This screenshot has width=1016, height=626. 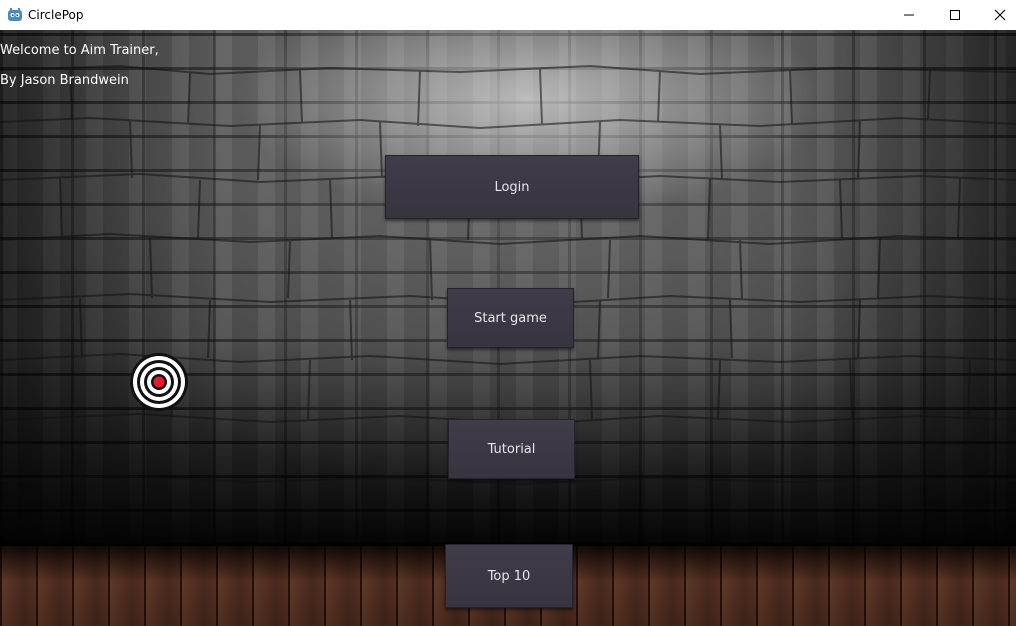 I want to click on author-text: By Jason Brandwein, so click(x=64, y=80).